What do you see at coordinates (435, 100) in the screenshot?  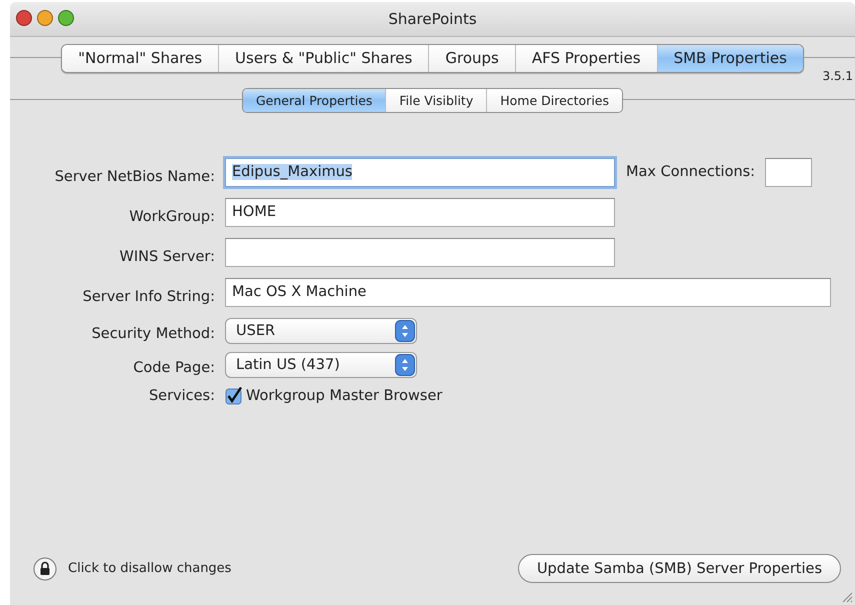 I see `subtab: File Visiblity` at bounding box center [435, 100].